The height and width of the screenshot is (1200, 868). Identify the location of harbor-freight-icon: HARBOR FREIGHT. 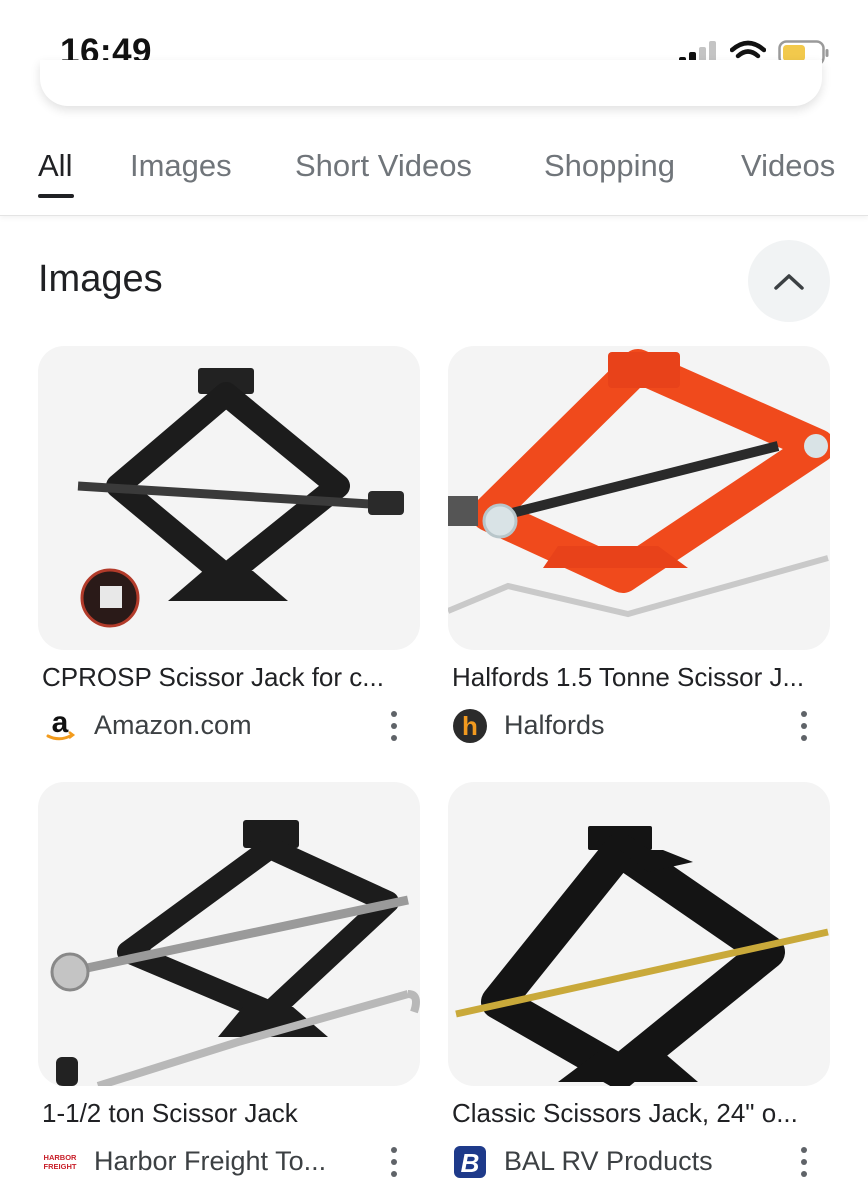
(60, 1162).